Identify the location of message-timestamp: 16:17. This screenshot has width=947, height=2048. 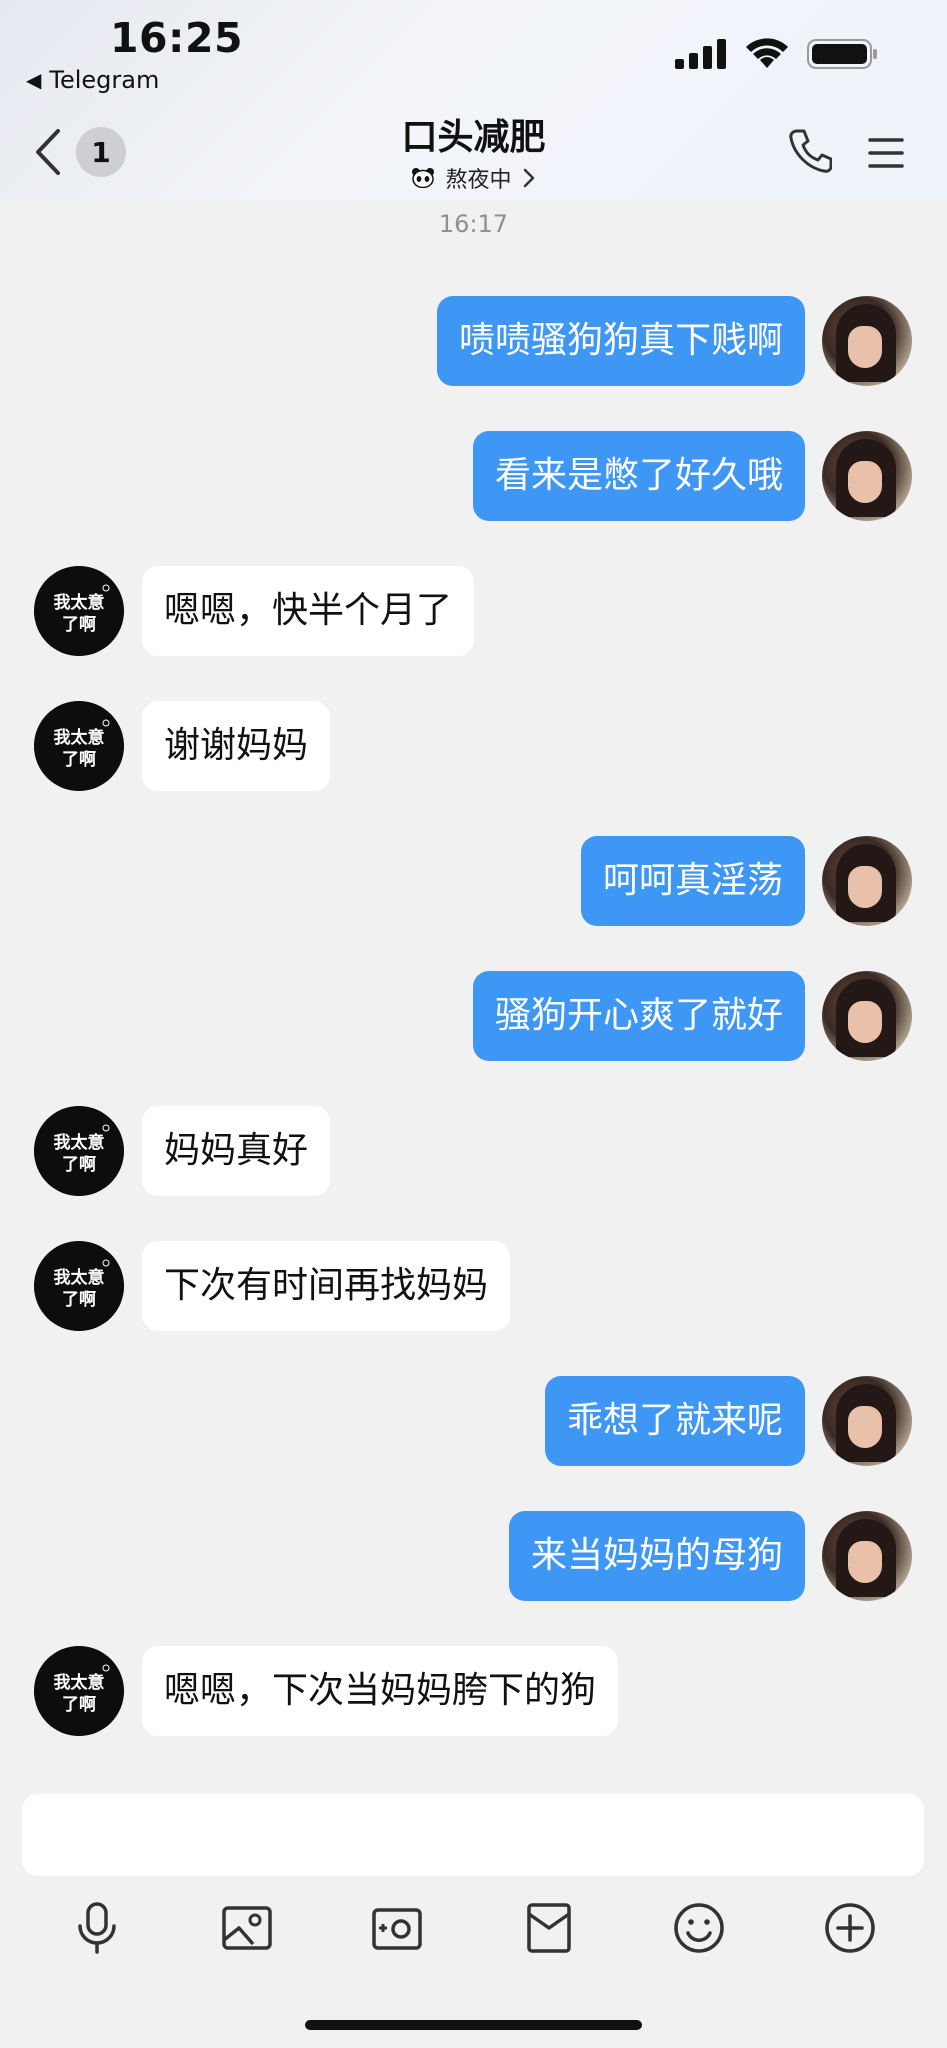
(473, 224).